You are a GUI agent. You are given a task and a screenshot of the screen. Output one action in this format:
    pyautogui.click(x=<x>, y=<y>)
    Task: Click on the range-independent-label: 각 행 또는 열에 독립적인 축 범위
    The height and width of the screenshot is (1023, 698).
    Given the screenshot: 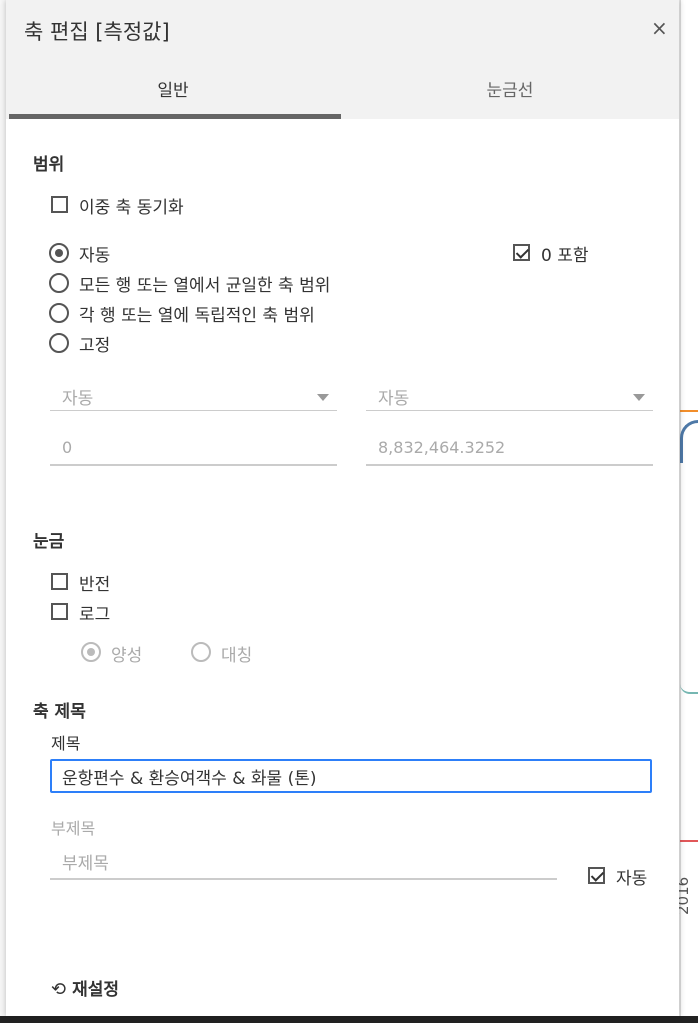 What is the action you would take?
    pyautogui.click(x=197, y=316)
    